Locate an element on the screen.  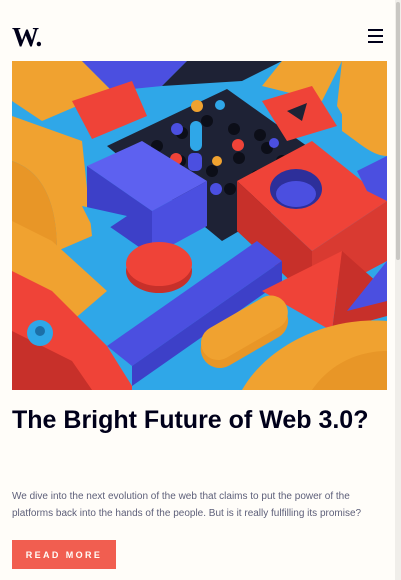
scrollbar-thumb is located at coordinates (398, 131).